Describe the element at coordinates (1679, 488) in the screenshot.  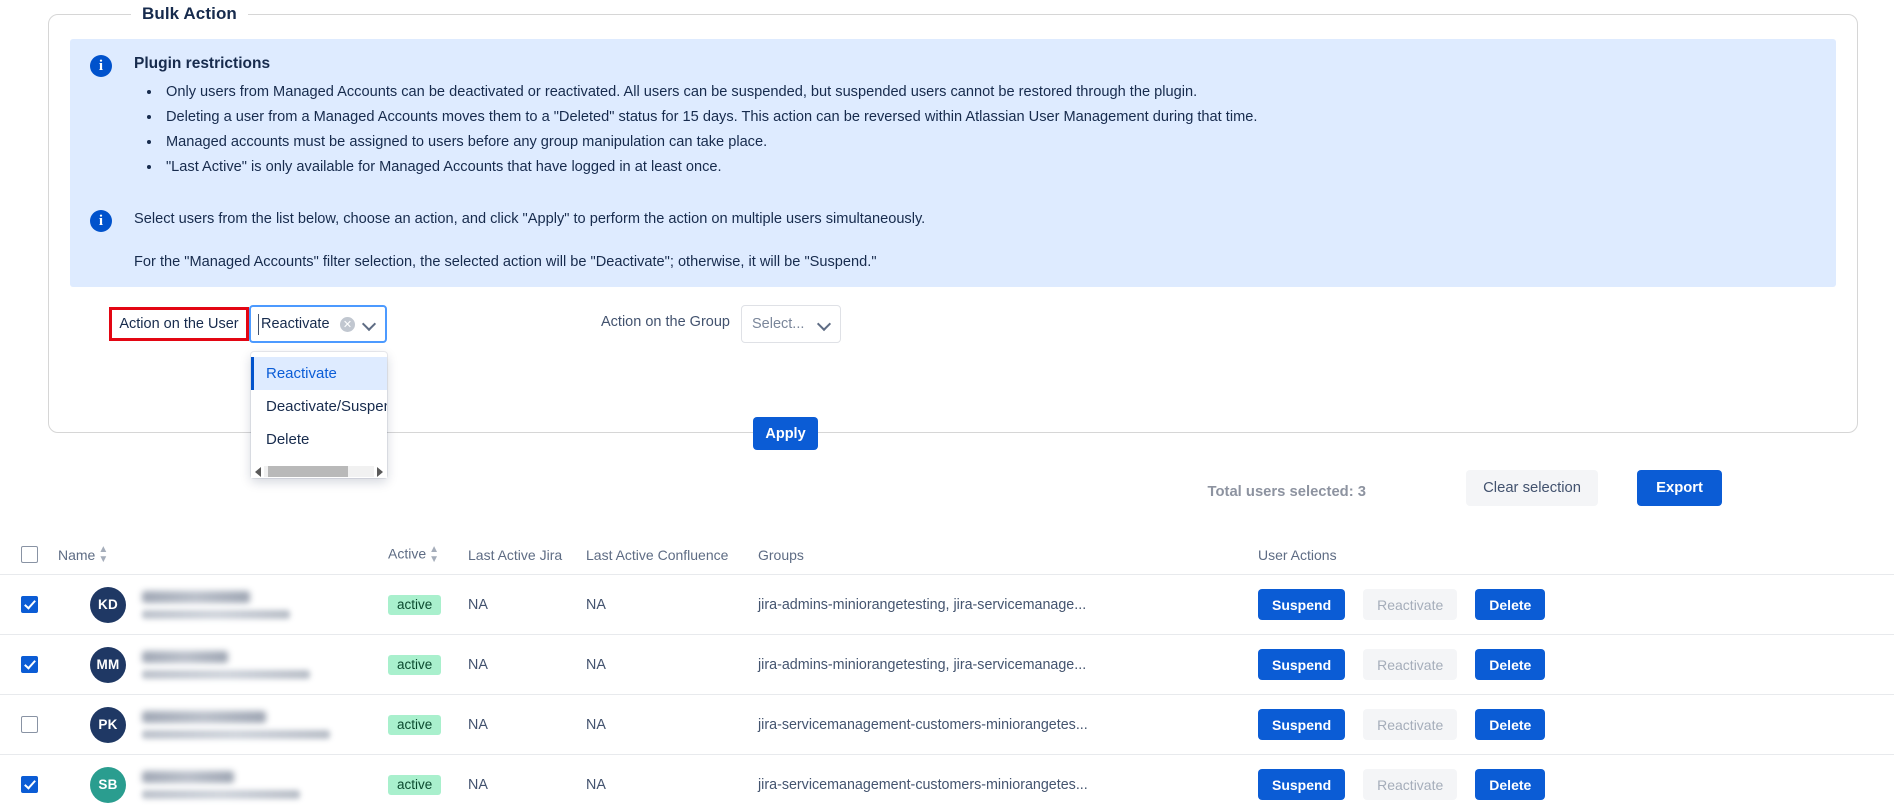
I see `export-button: Export` at that location.